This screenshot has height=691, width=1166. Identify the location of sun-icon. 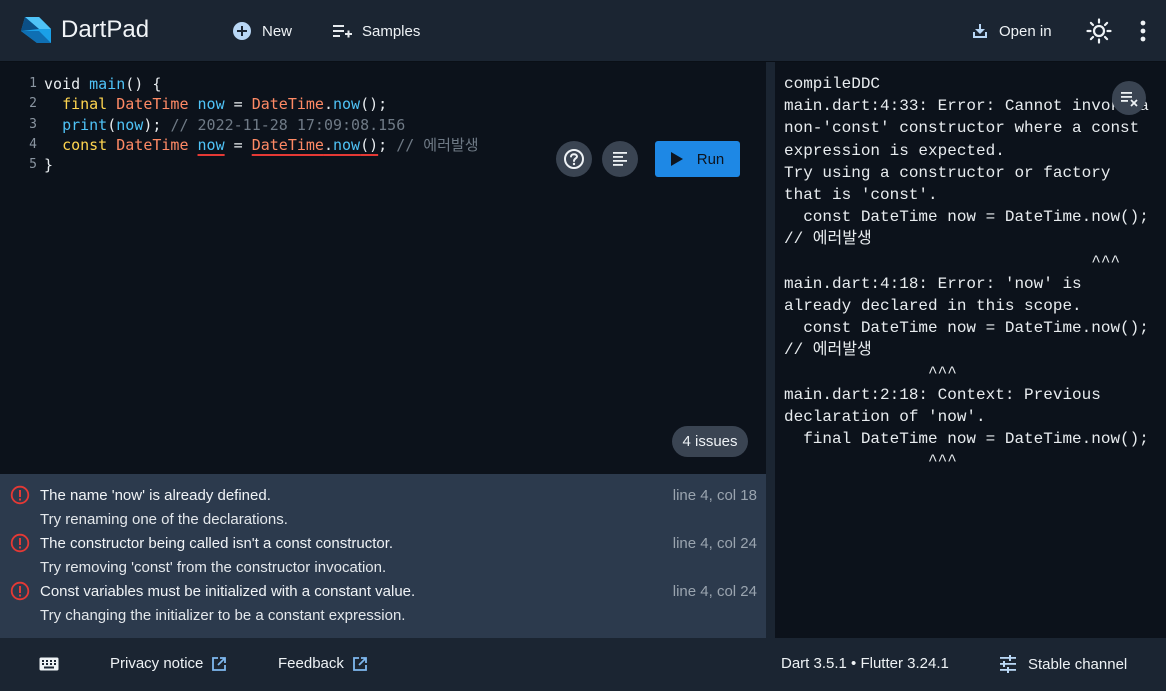
(1099, 31).